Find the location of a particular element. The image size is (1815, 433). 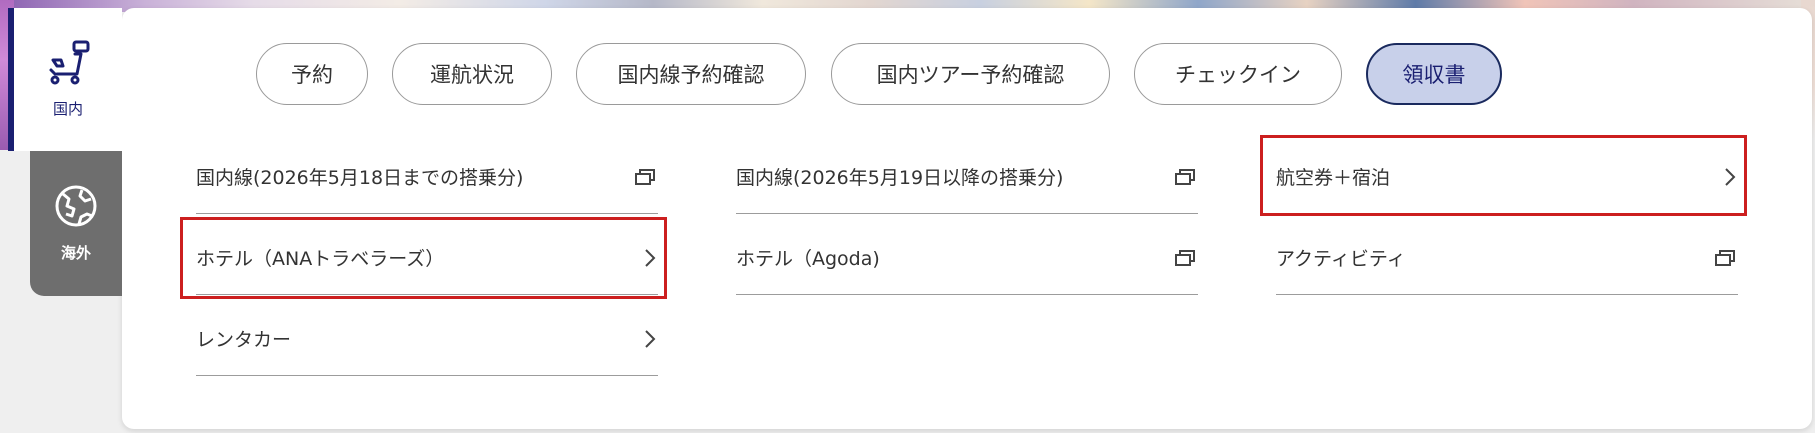

nav-pill-receipt: 領収書 is located at coordinates (1434, 74).